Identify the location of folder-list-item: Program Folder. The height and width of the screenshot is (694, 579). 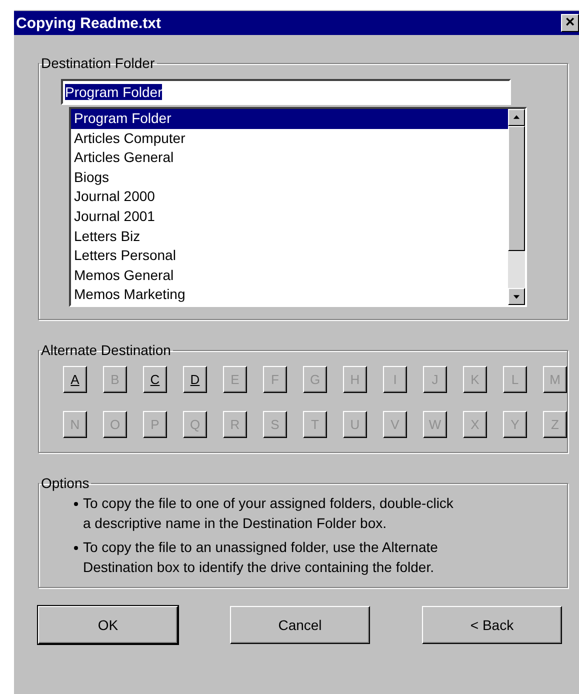
(289, 119).